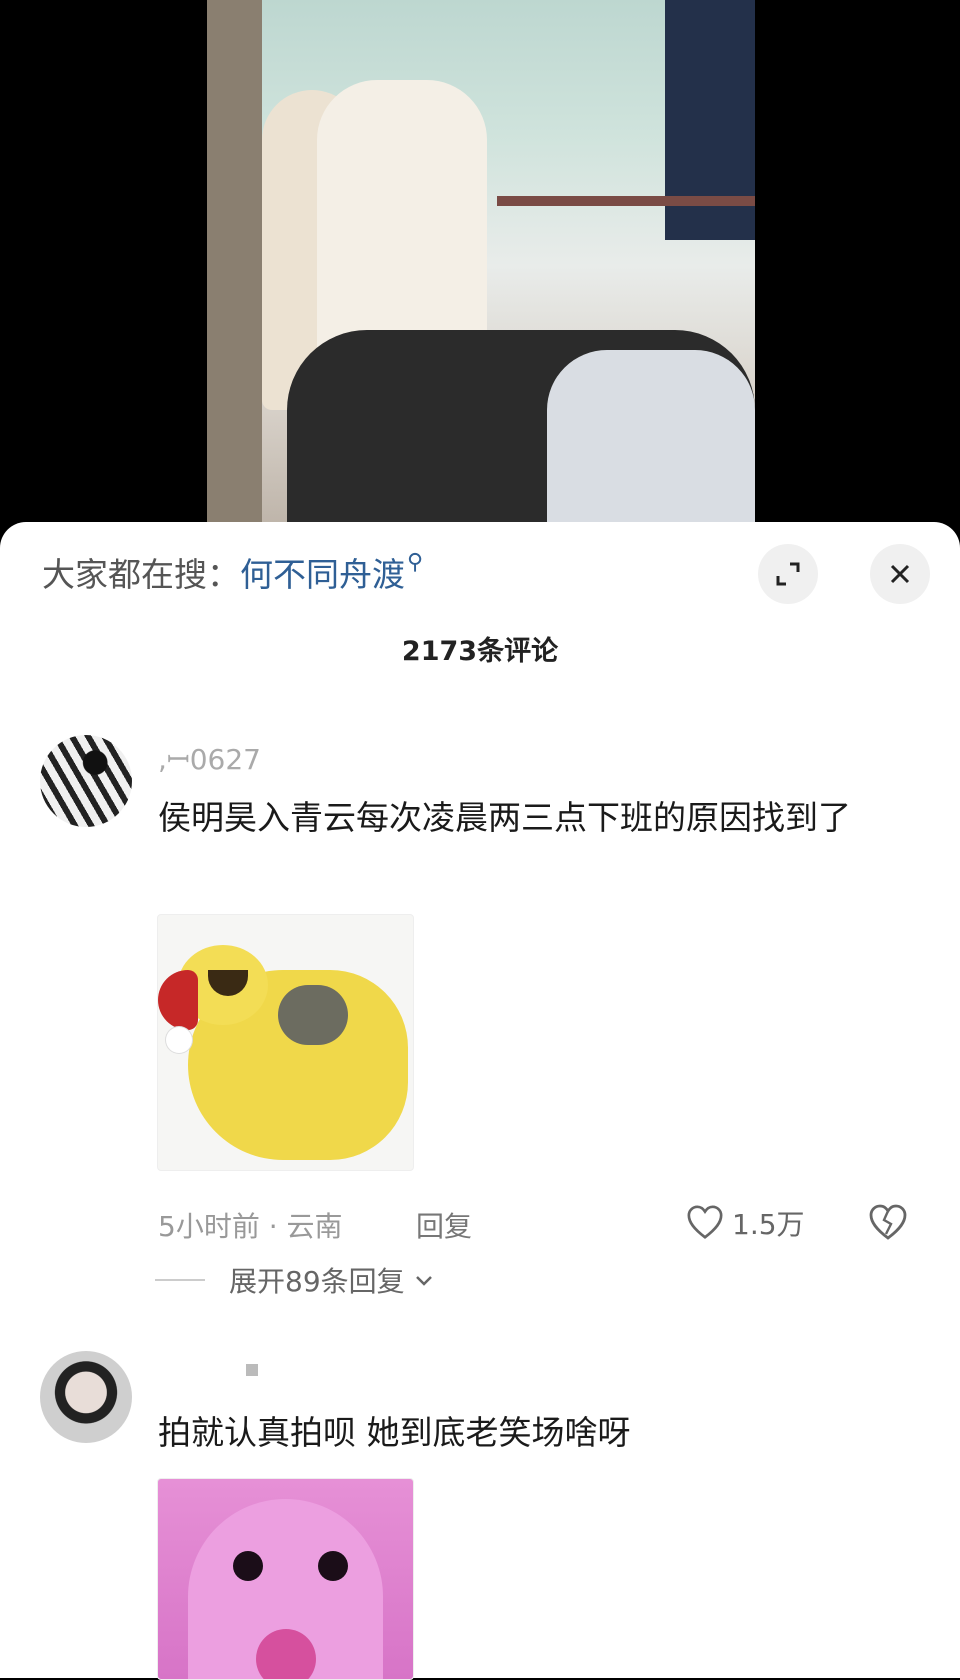 The image size is (960, 1680). I want to click on divider-line, so click(180, 1280).